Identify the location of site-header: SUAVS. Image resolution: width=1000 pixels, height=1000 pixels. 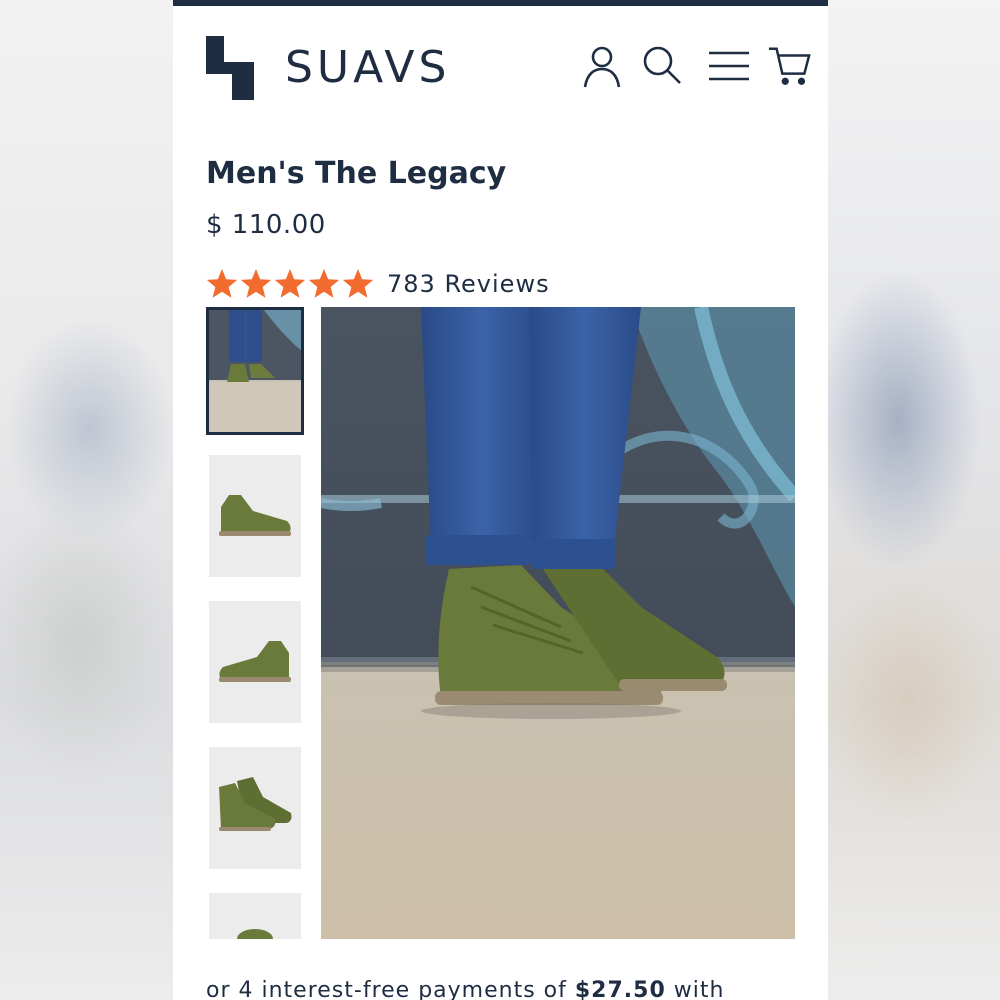
(500, 61).